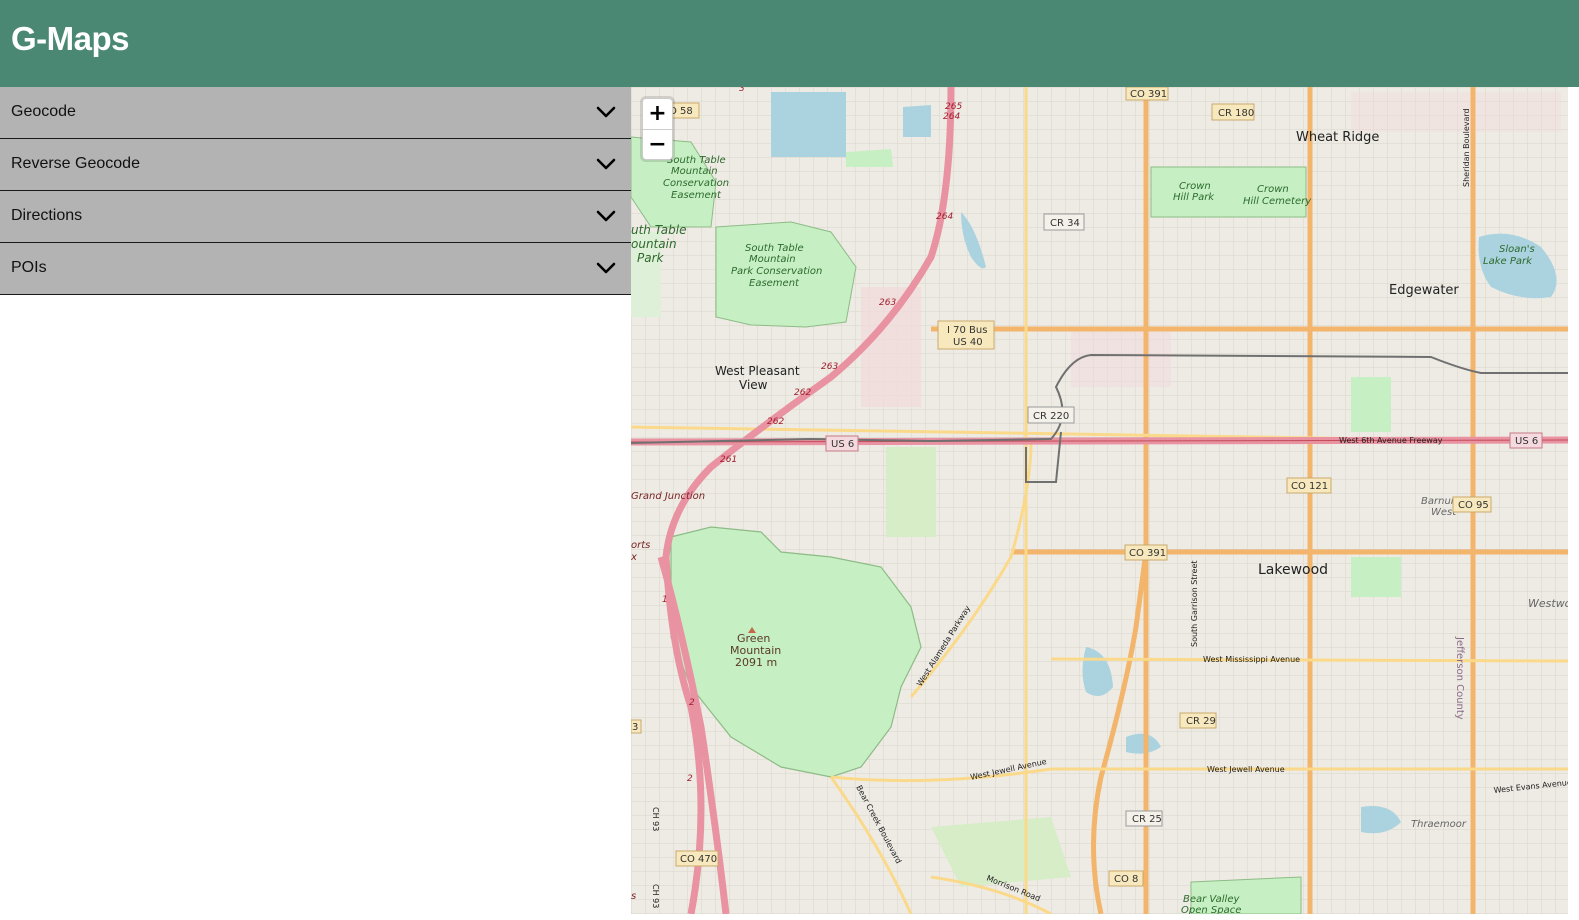  I want to click on exit-2: 2, so click(692, 703).